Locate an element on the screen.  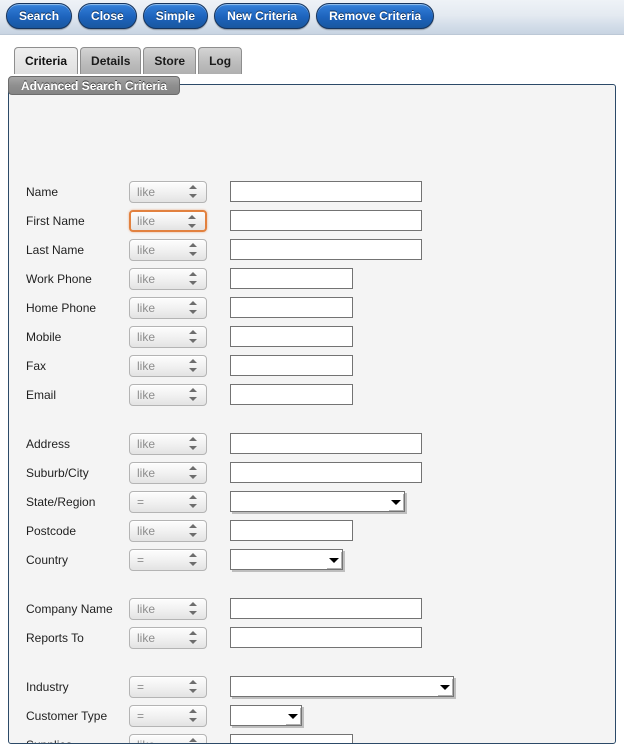
value-select-state-region is located at coordinates (317, 501).